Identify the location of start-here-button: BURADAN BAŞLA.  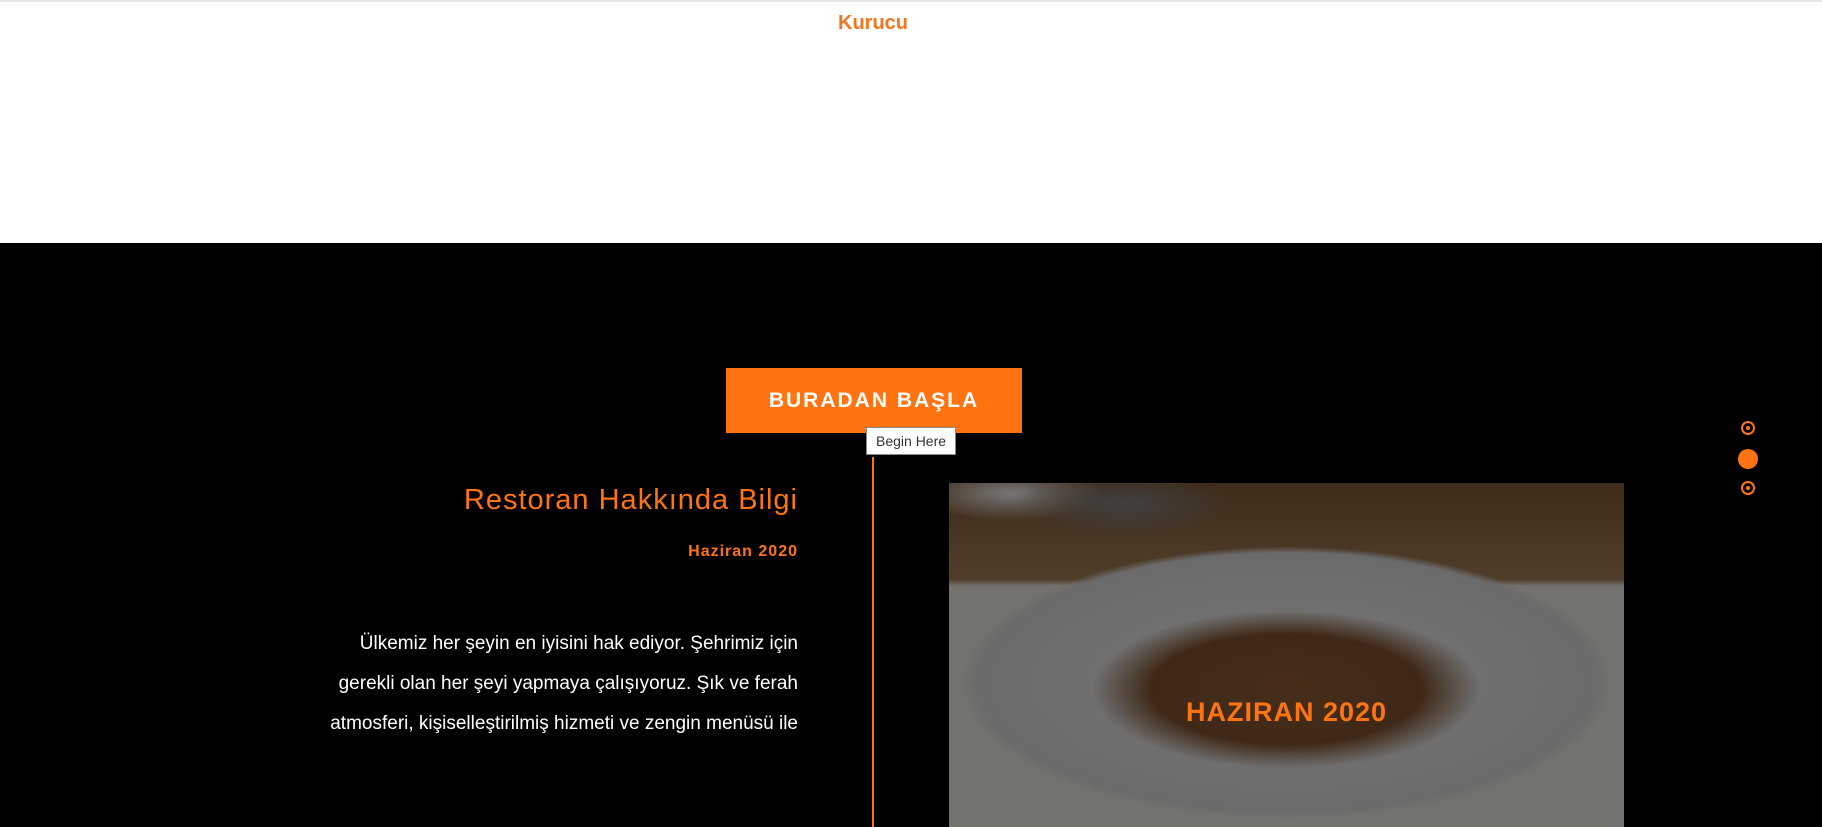
(874, 400).